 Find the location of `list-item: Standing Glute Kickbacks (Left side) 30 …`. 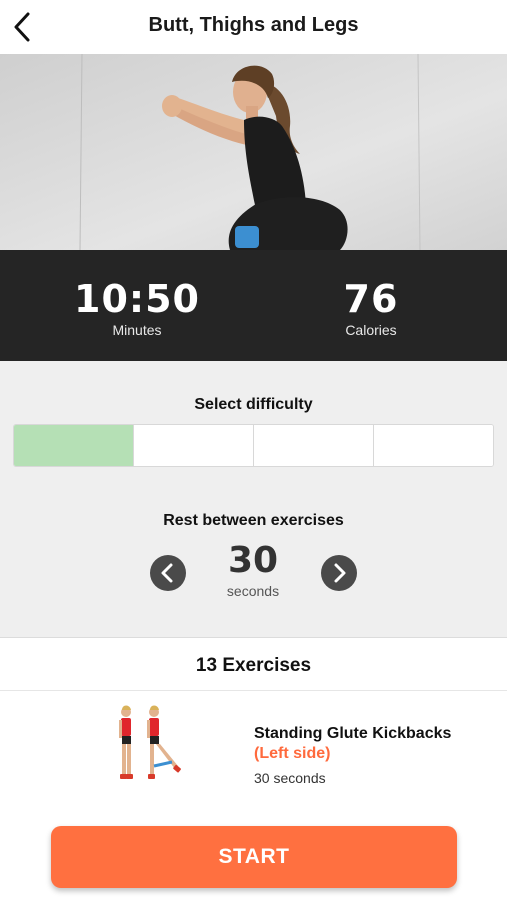

list-item: Standing Glute Kickbacks (Left side) 30 … is located at coordinates (253, 747).